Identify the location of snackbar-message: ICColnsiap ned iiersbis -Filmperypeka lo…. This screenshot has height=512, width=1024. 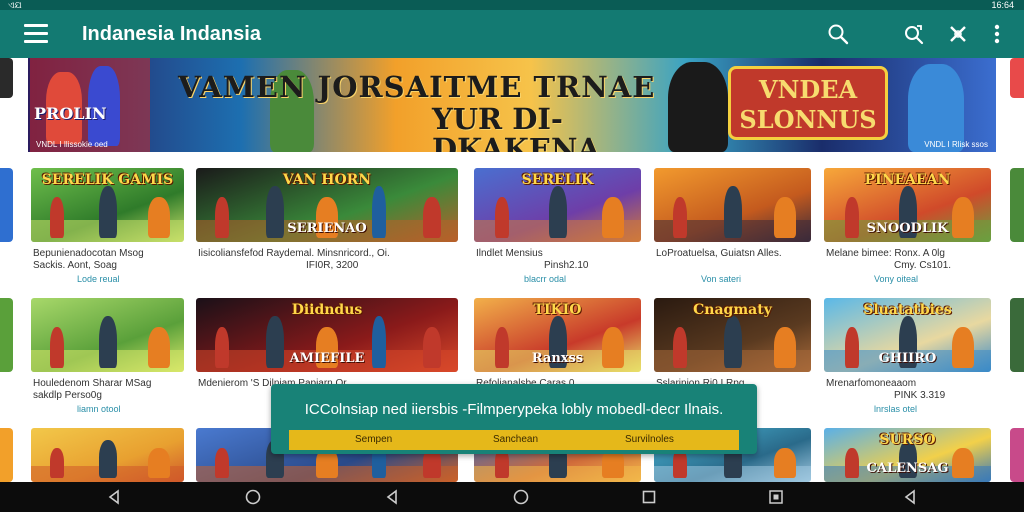
(514, 409).